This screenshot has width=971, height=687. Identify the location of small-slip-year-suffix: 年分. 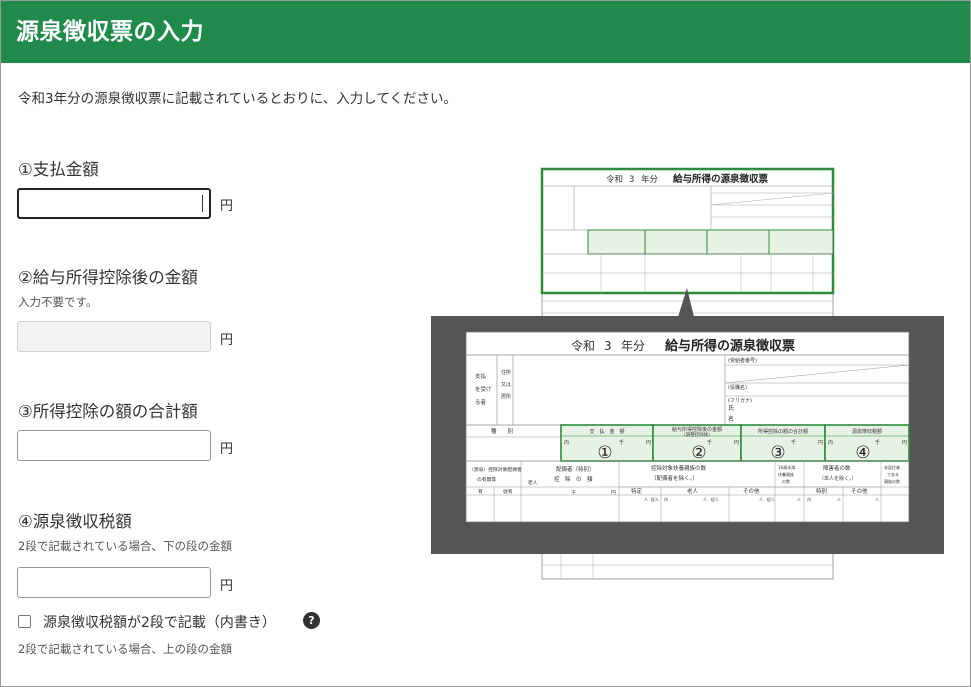
(650, 179).